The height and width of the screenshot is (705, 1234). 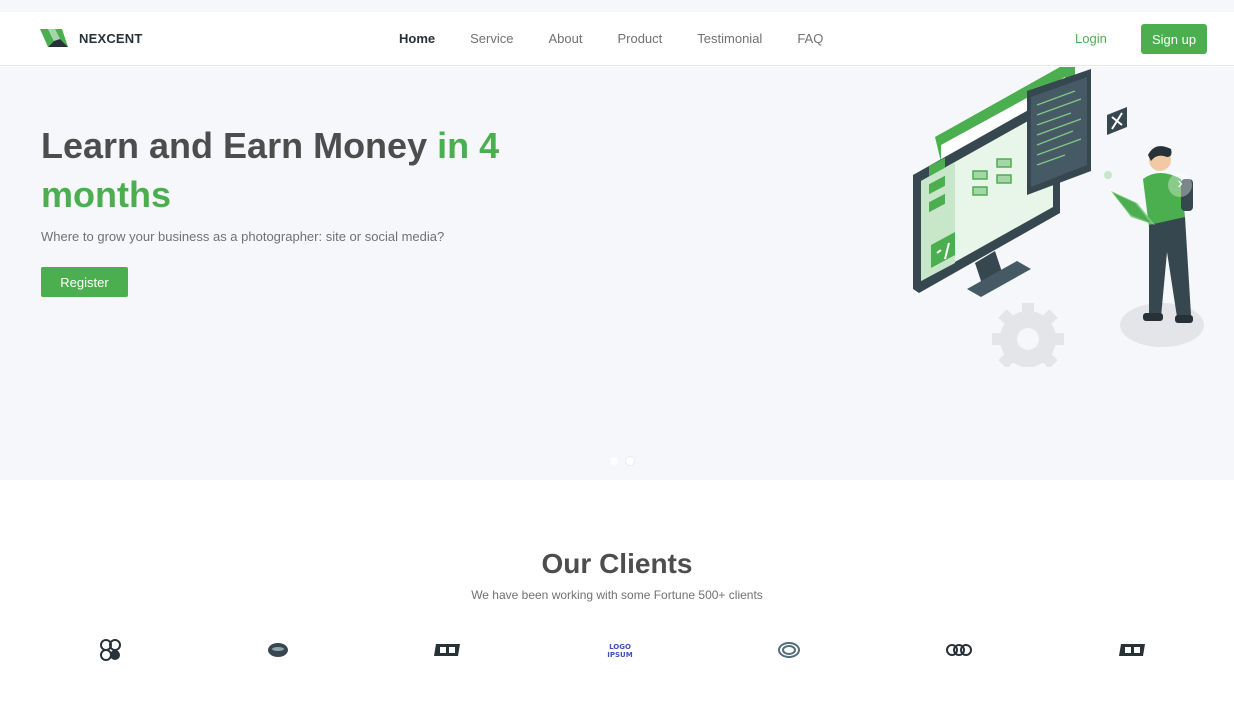 I want to click on client-logo-1-icon, so click(x=110, y=650).